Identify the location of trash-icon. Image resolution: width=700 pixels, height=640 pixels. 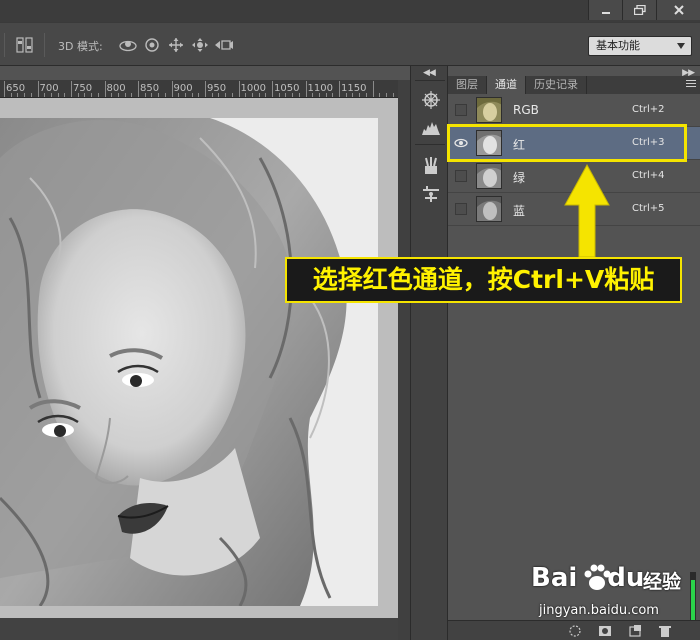
(665, 631).